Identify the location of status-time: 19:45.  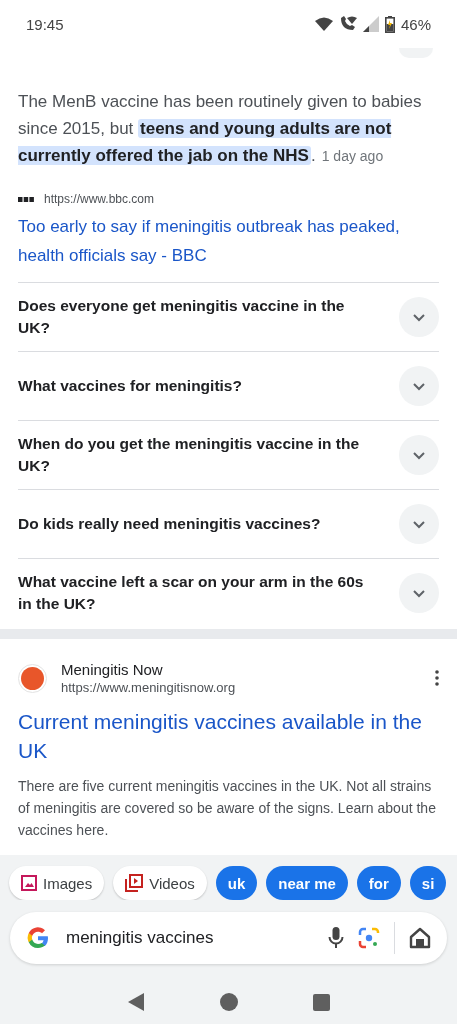
(45, 24).